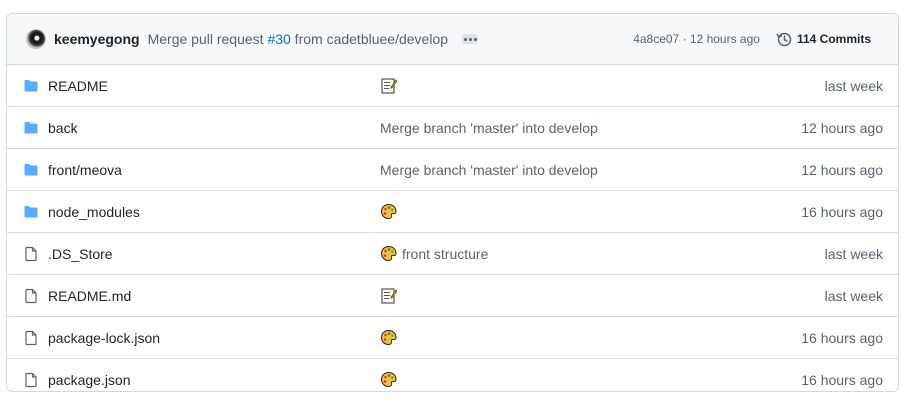 The height and width of the screenshot is (407, 905). What do you see at coordinates (89, 380) in the screenshot?
I see `file-name: package.json` at bounding box center [89, 380].